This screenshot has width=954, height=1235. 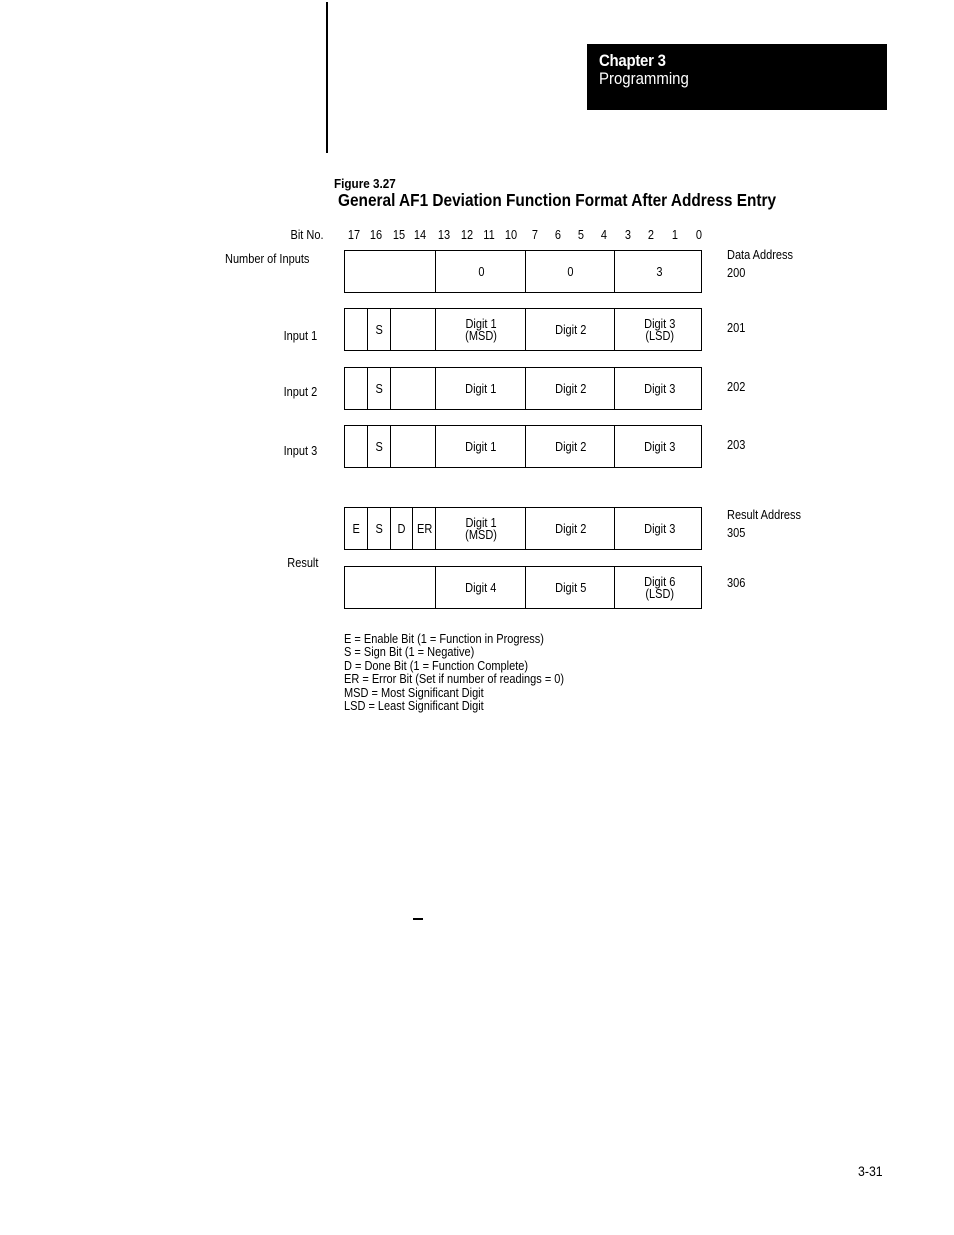 What do you see at coordinates (307, 235) in the screenshot?
I see `bit-no-label: Bit No.` at bounding box center [307, 235].